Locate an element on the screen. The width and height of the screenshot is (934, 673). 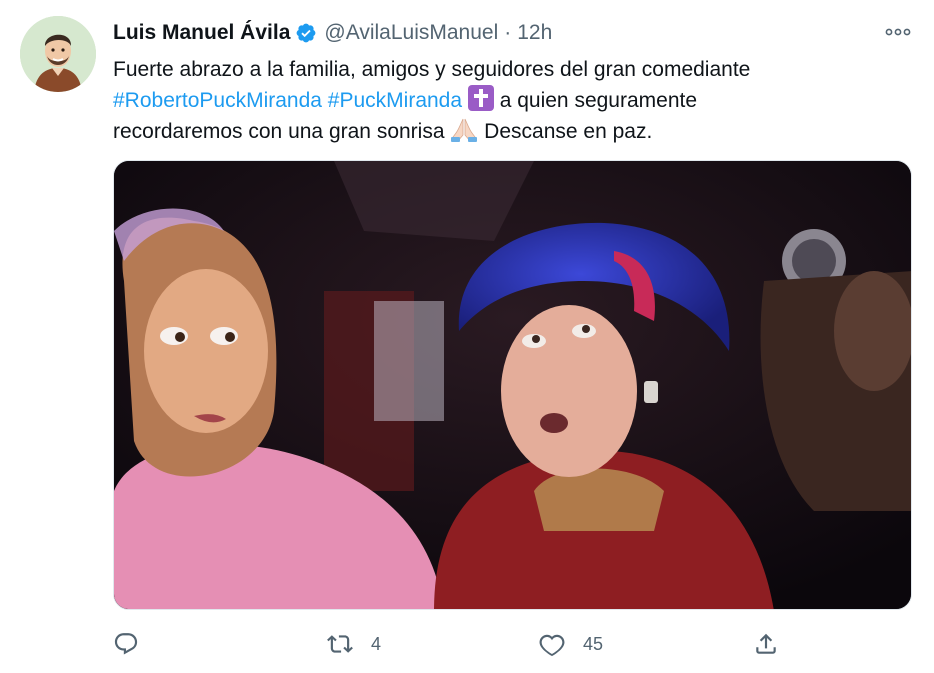
hashtag-roberto-puck-miranda: #RobertoPuckMiranda is located at coordinates (217, 100).